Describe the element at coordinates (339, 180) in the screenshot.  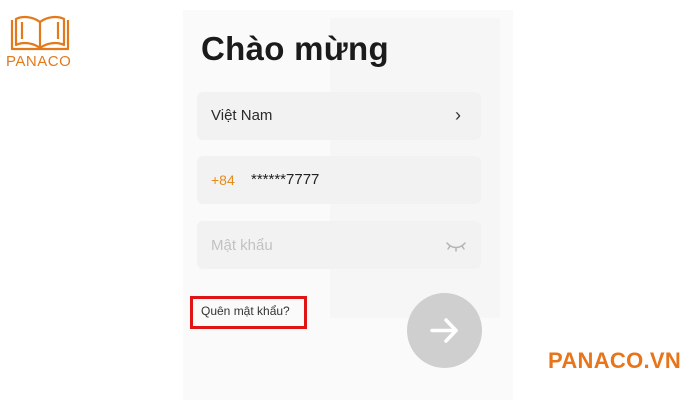
I see `phone-field: +84 ******7777` at that location.